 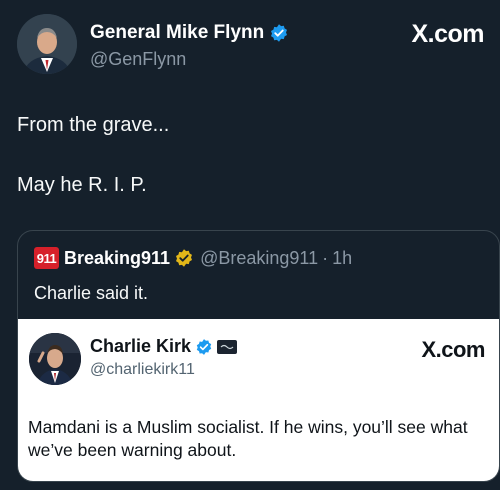 I want to click on quoted-post-time: 1h, so click(x=342, y=258).